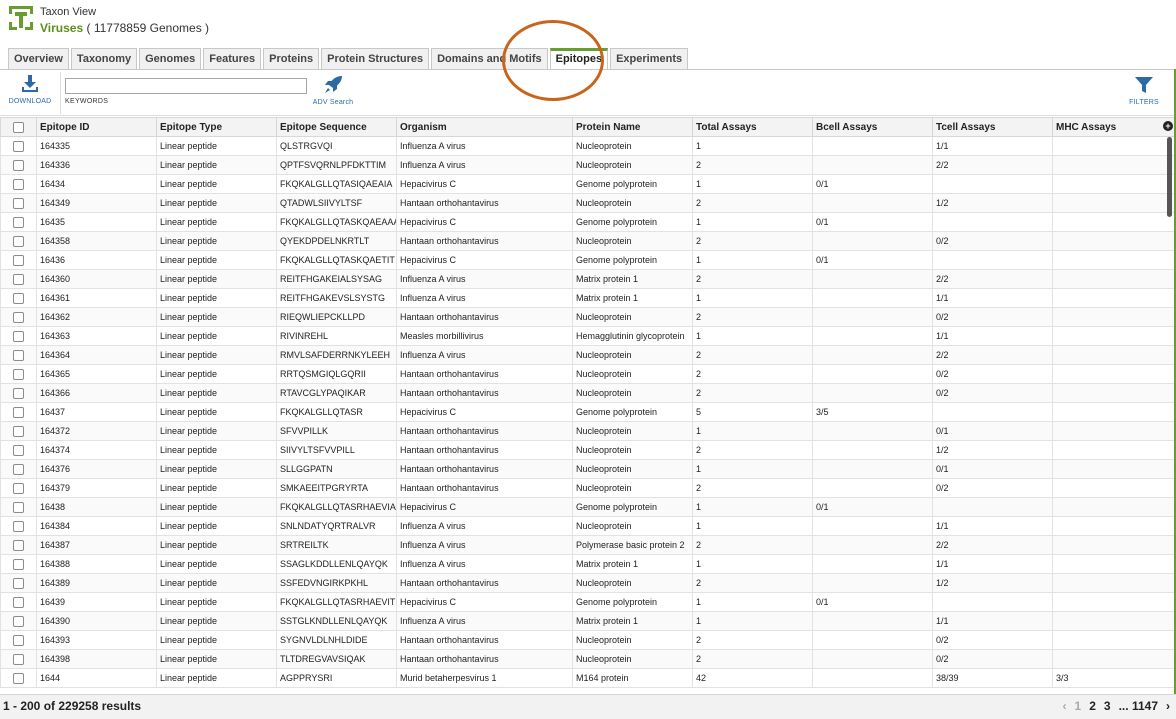 The width and height of the screenshot is (1176, 719). What do you see at coordinates (30, 83) in the screenshot?
I see `download-icon` at bounding box center [30, 83].